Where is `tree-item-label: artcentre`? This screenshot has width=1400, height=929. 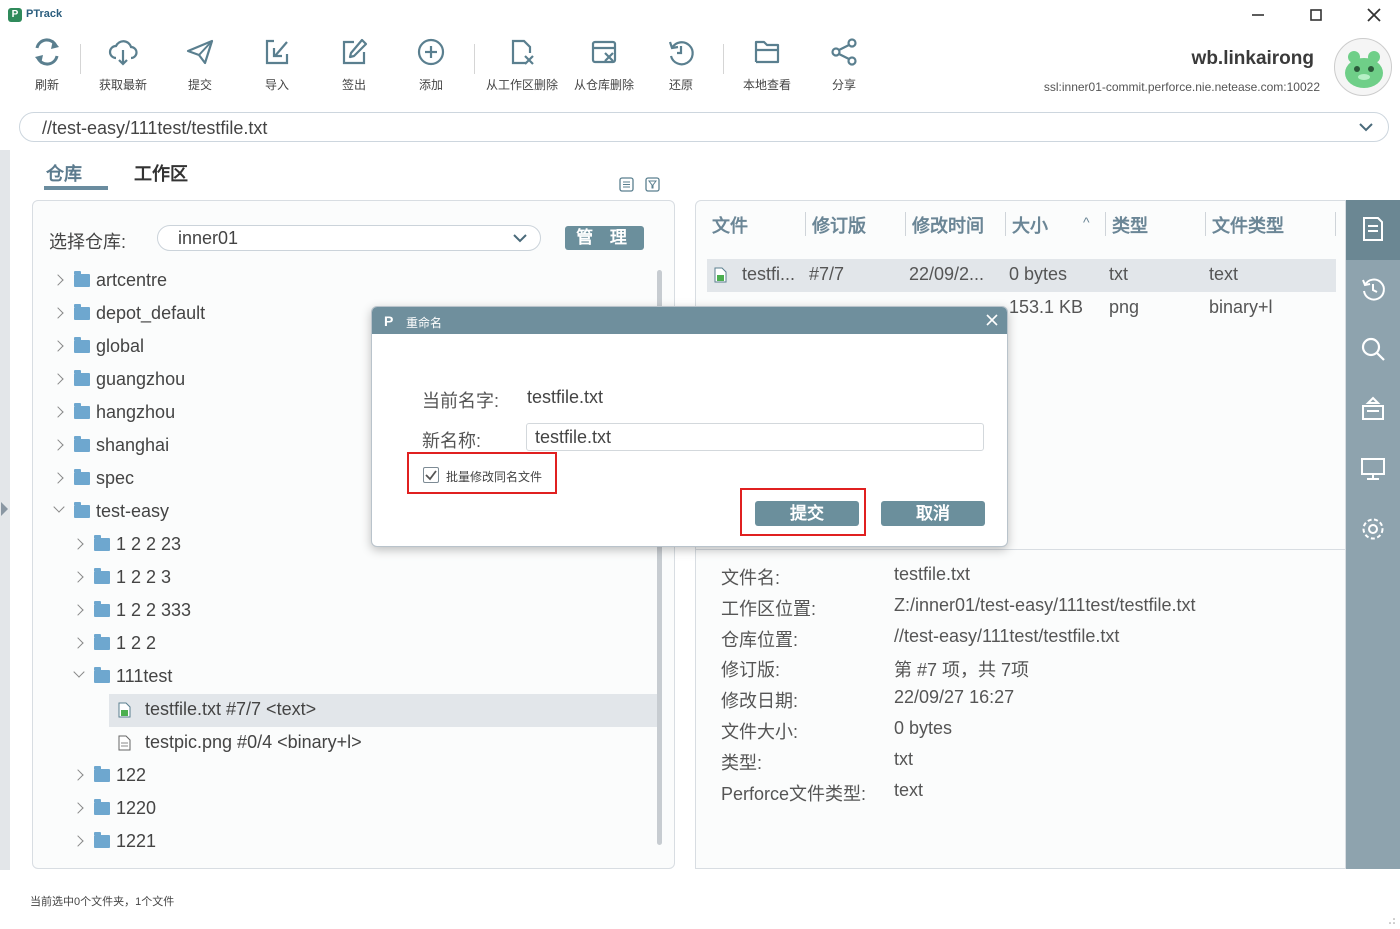 tree-item-label: artcentre is located at coordinates (132, 280).